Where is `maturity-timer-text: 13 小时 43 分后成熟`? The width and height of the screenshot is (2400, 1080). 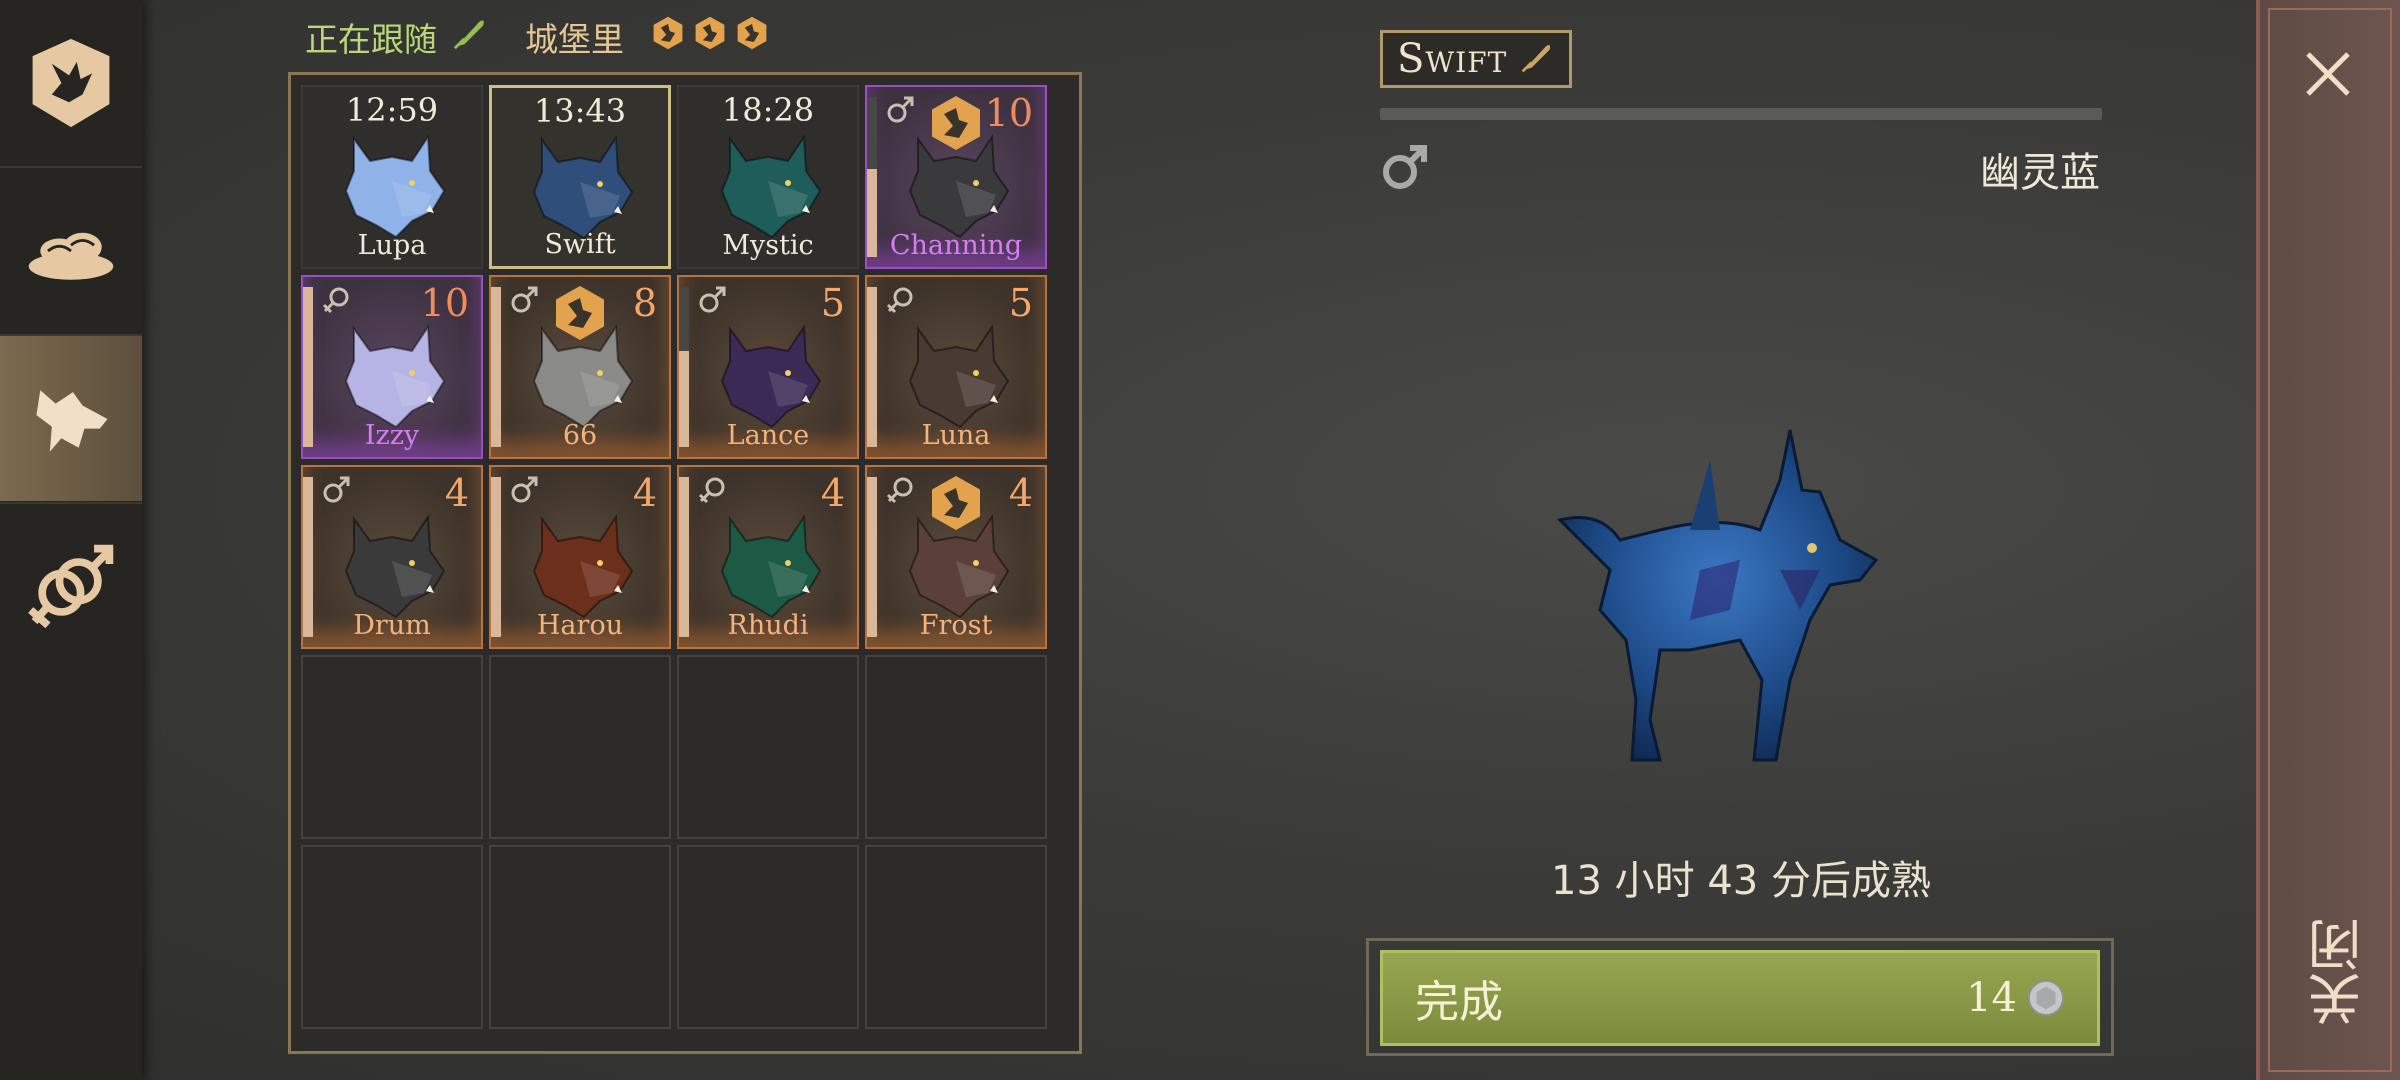 maturity-timer-text: 13 小时 43 分后成熟 is located at coordinates (1741, 881).